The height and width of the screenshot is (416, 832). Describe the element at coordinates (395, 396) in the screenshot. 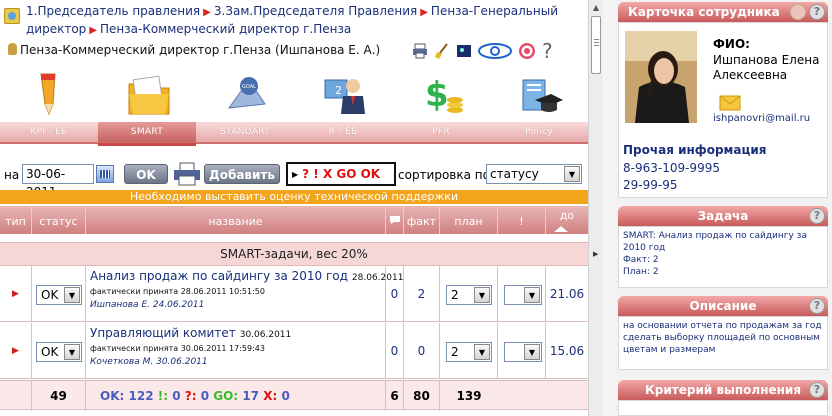

I see `totals-comments: 6` at that location.